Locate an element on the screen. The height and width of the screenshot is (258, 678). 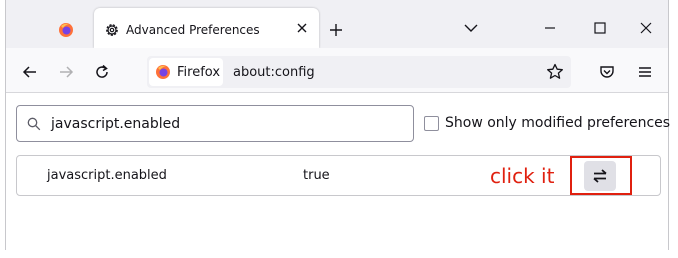
pocket-icon is located at coordinates (607, 72).